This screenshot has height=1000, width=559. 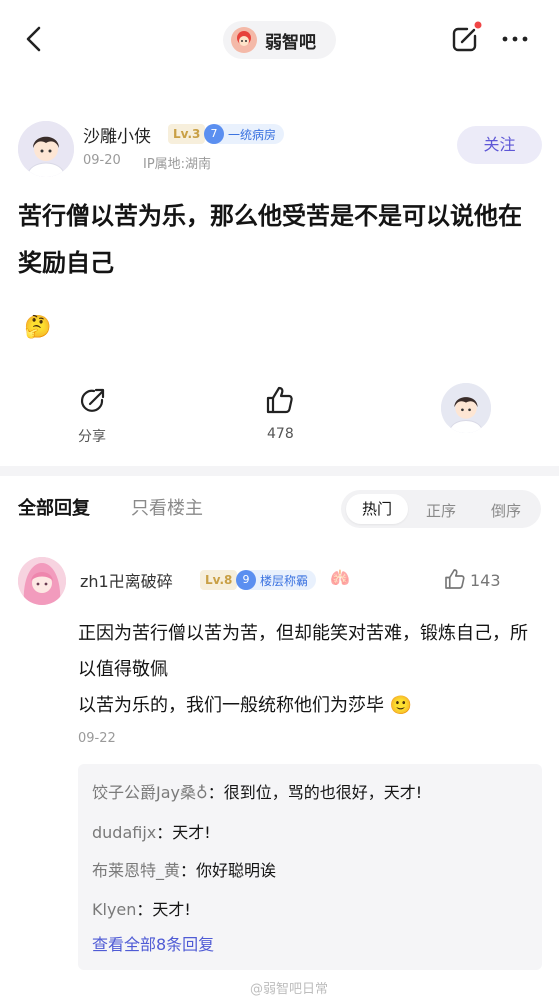 I want to click on more-button, so click(x=515, y=39).